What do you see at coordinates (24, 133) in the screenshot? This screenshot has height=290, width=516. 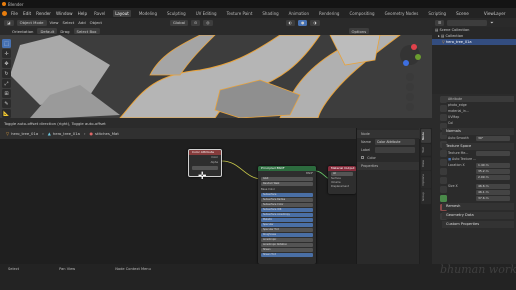 I see `breadcrumb-object: hero_tree_01a` at bounding box center [24, 133].